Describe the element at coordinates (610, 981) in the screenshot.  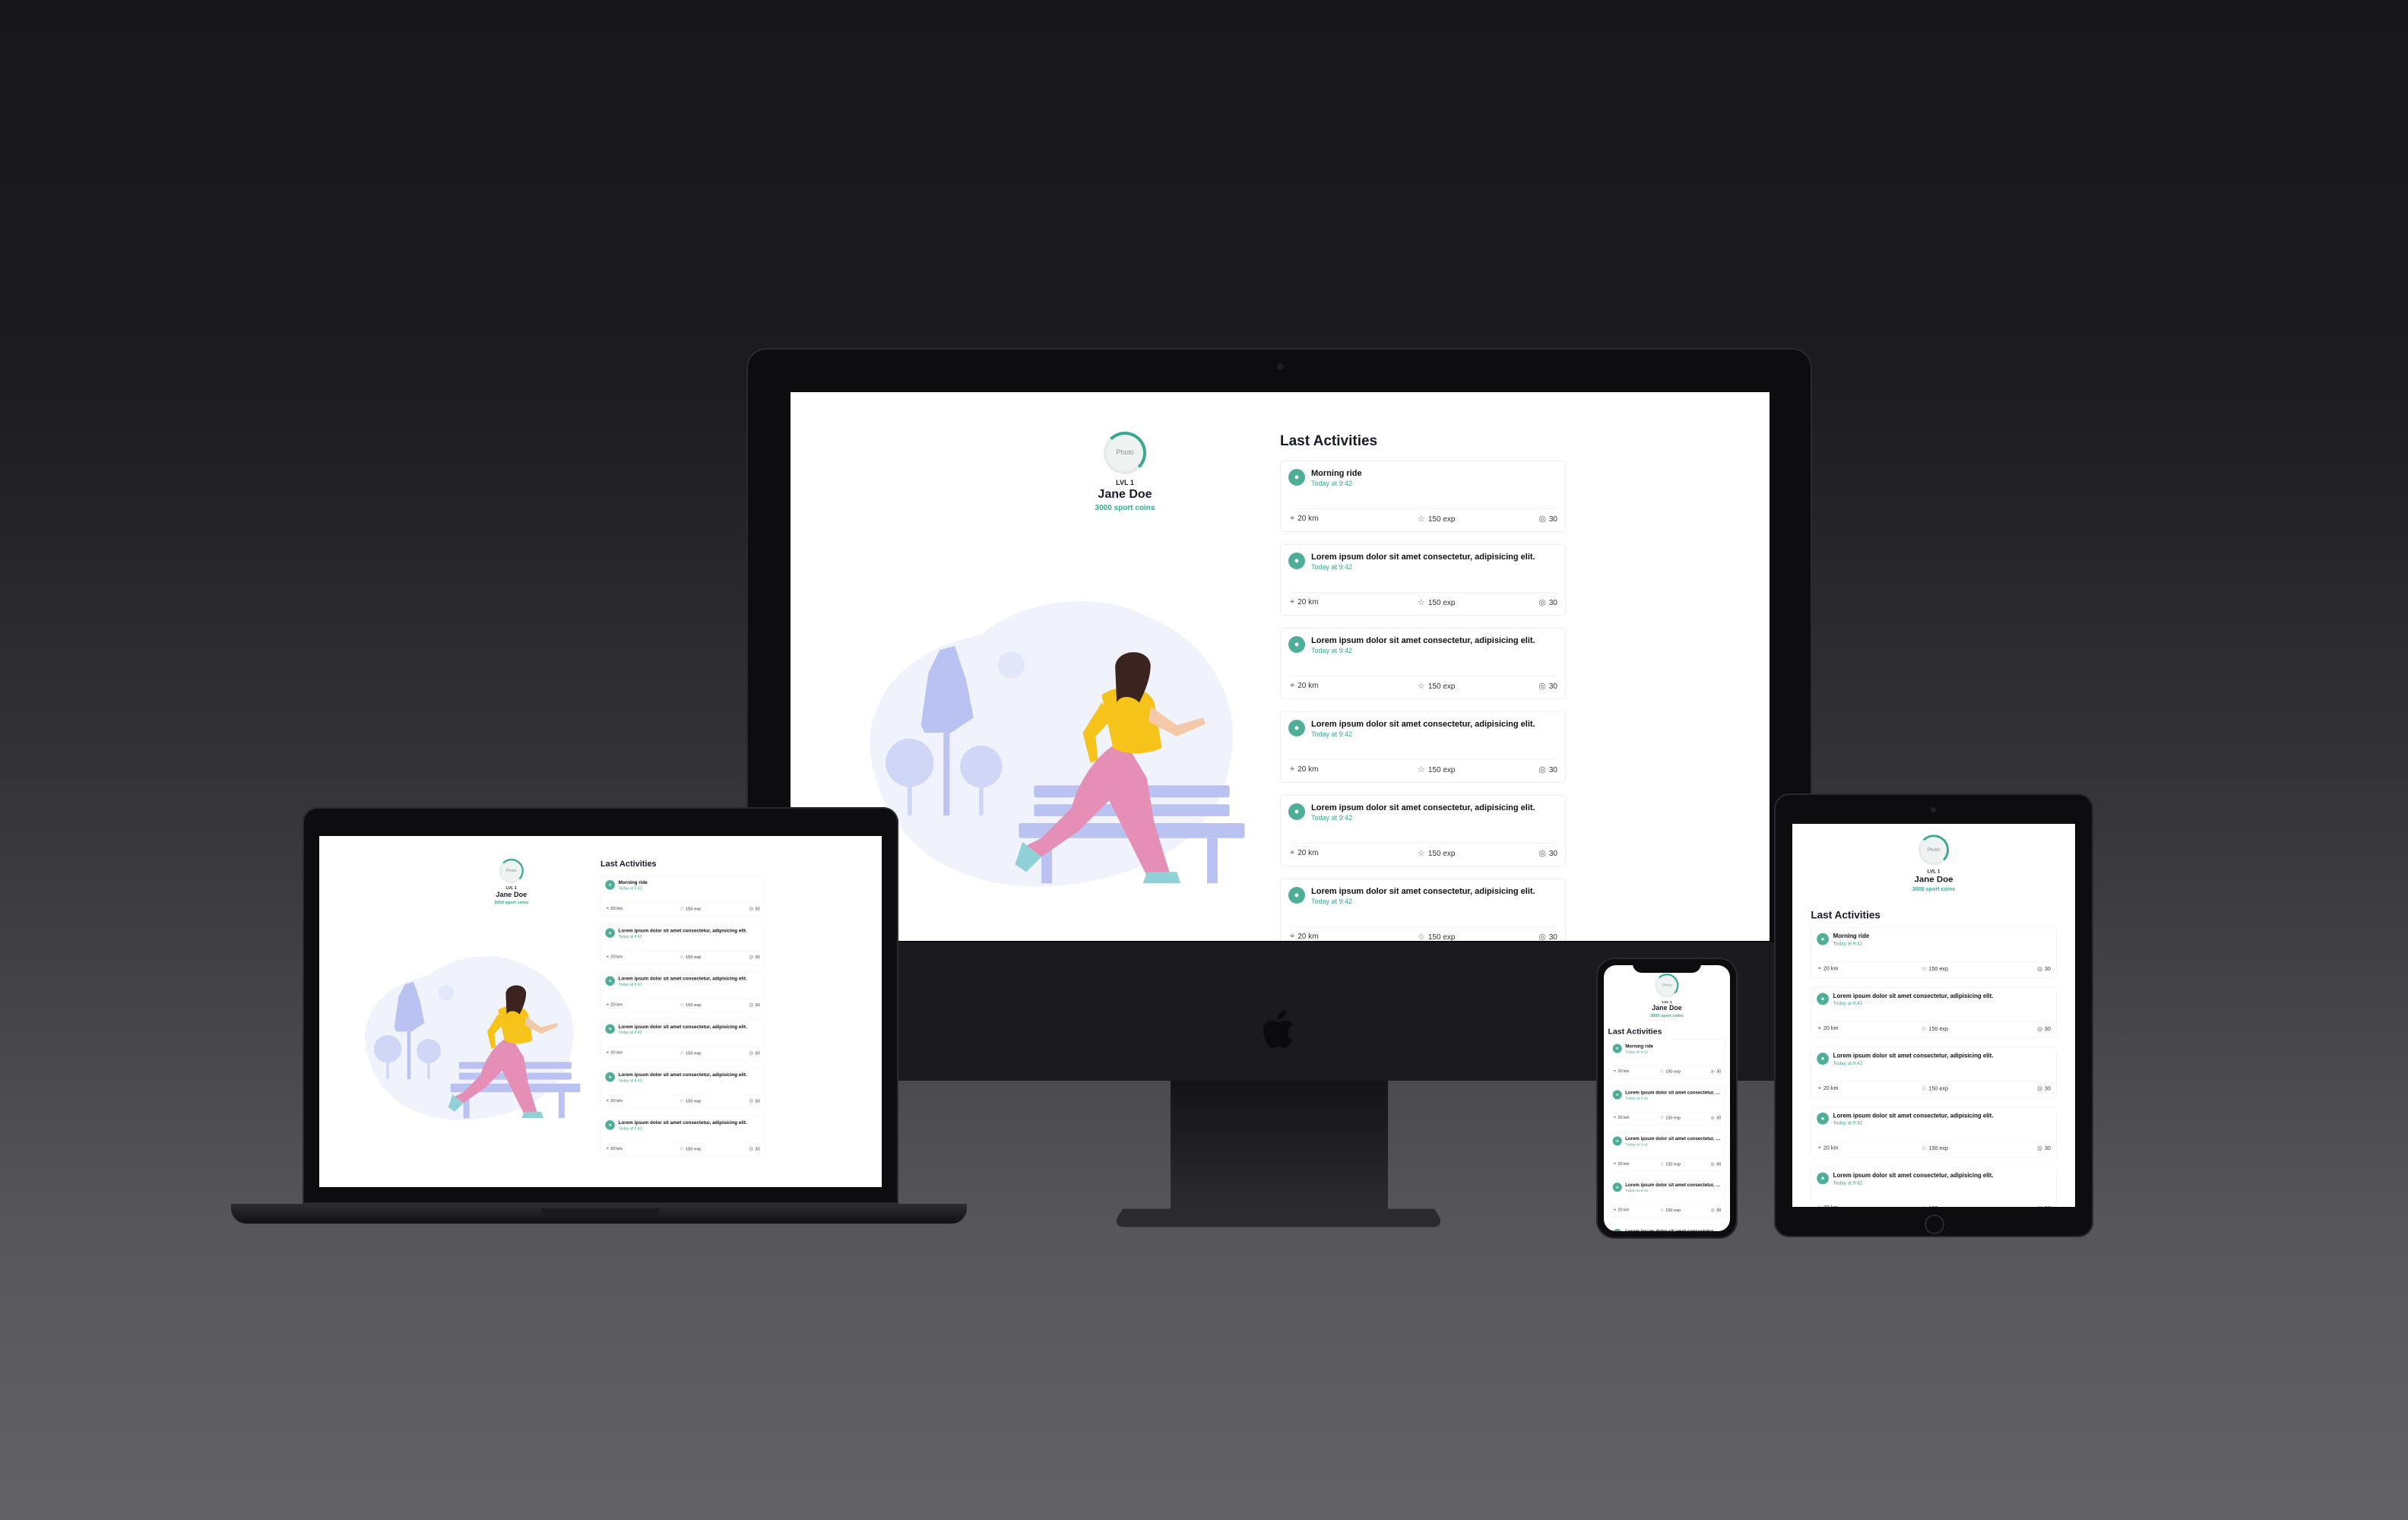
I see `bike-icon: ●` at that location.